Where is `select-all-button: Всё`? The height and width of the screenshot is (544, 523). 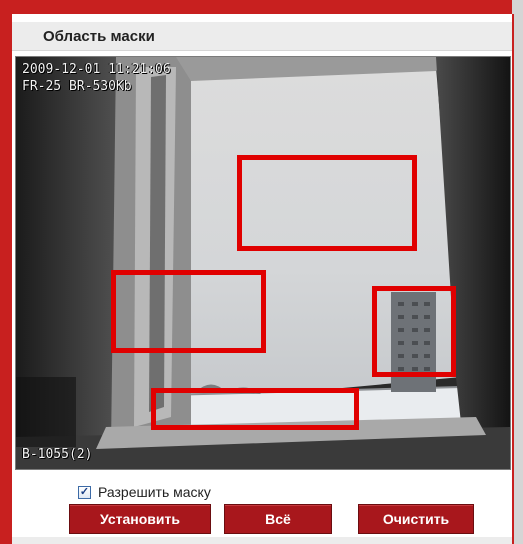 select-all-button: Всё is located at coordinates (278, 519).